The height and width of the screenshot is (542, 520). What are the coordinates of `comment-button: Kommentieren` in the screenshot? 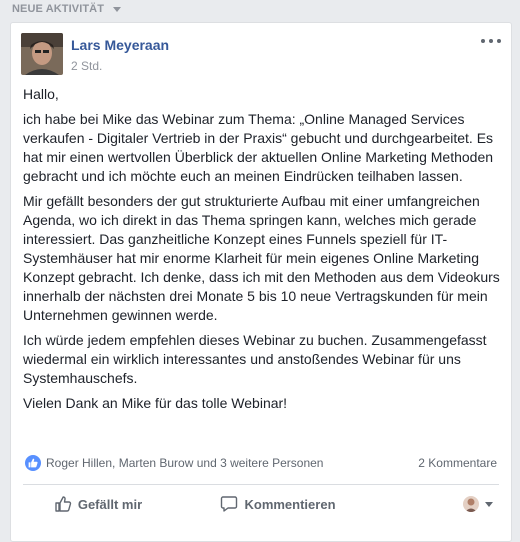 It's located at (278, 504).